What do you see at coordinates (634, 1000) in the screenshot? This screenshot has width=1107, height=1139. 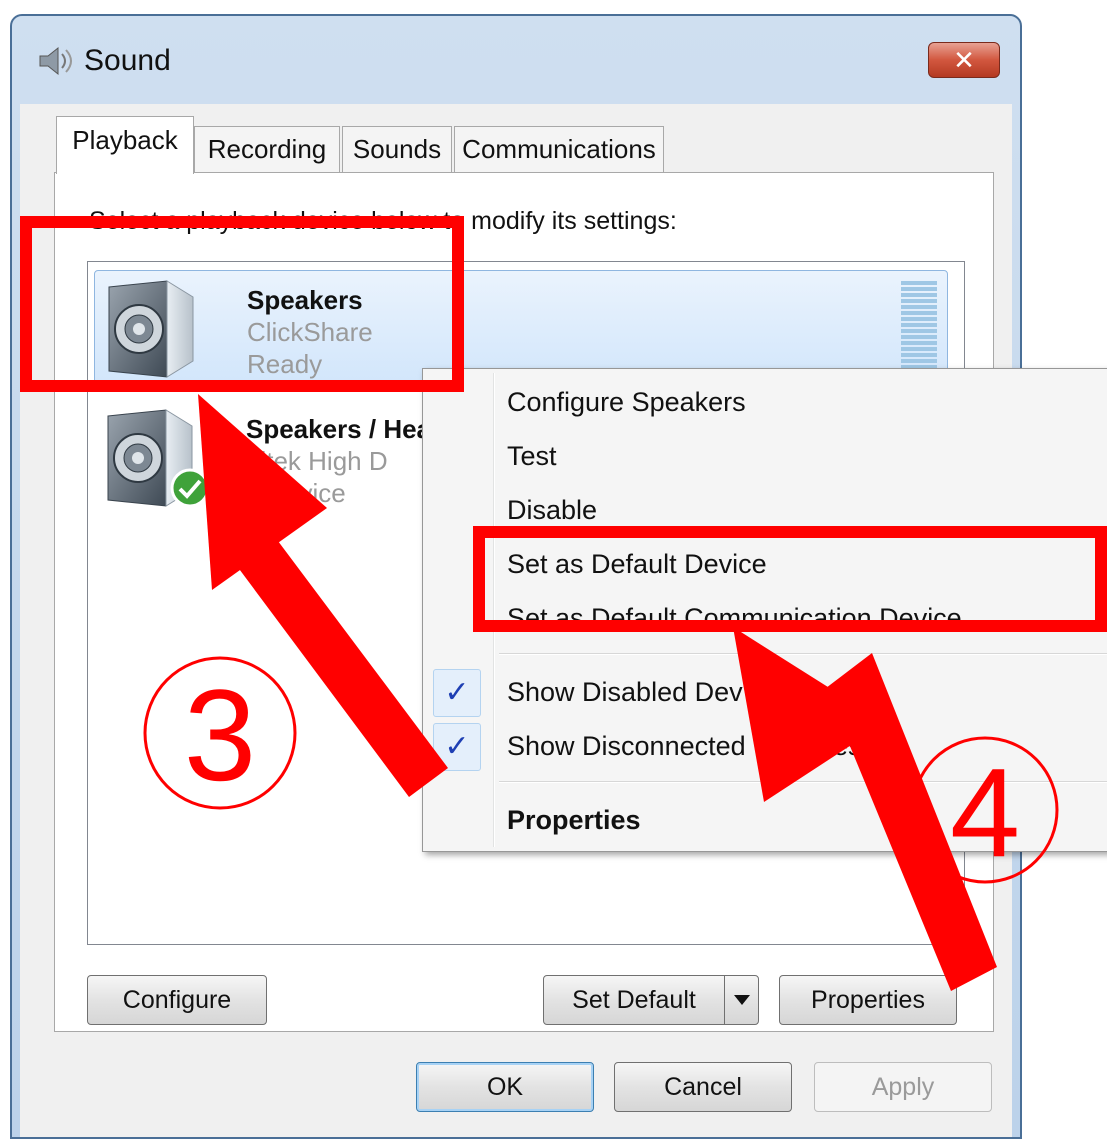 I see `set-default-label: Set Default` at bounding box center [634, 1000].